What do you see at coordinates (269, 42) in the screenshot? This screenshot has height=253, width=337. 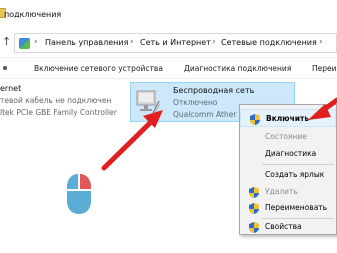 I see `breadcrumb-network-connections: Сетевые подключения` at bounding box center [269, 42].